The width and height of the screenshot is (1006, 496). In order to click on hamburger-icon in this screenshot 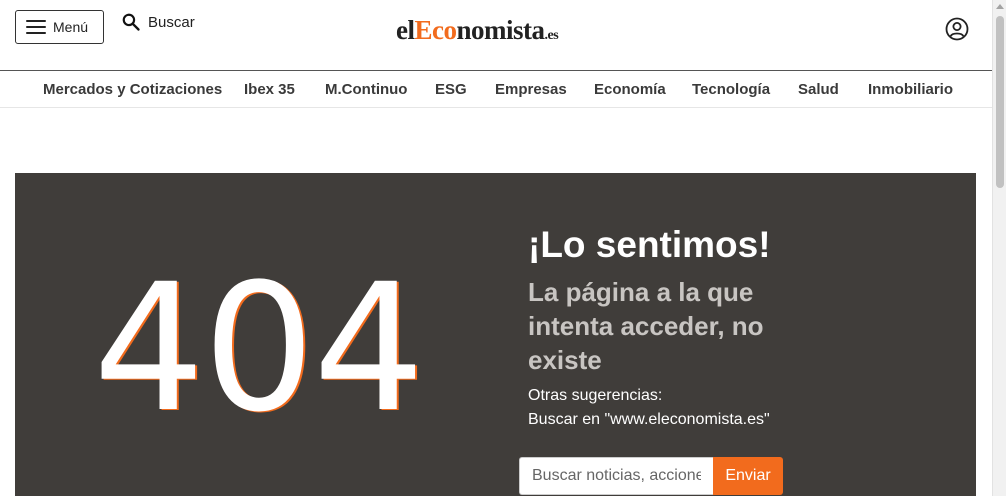, I will do `click(36, 27)`.